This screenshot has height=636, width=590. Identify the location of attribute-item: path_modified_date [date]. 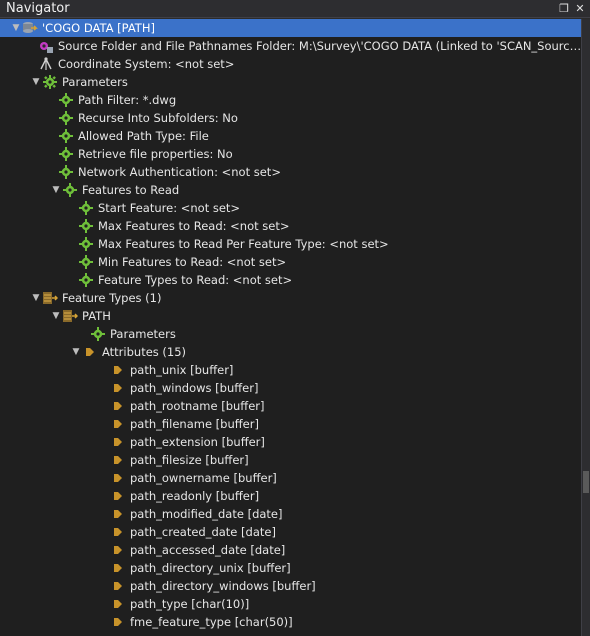
(291, 514).